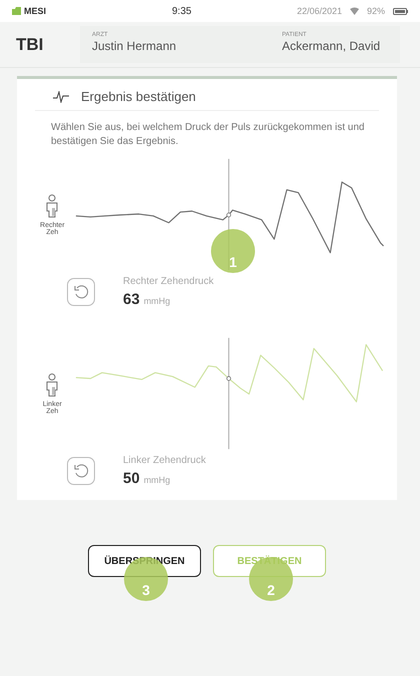 This screenshot has width=420, height=676. I want to click on step-marker: 1, so click(233, 251).